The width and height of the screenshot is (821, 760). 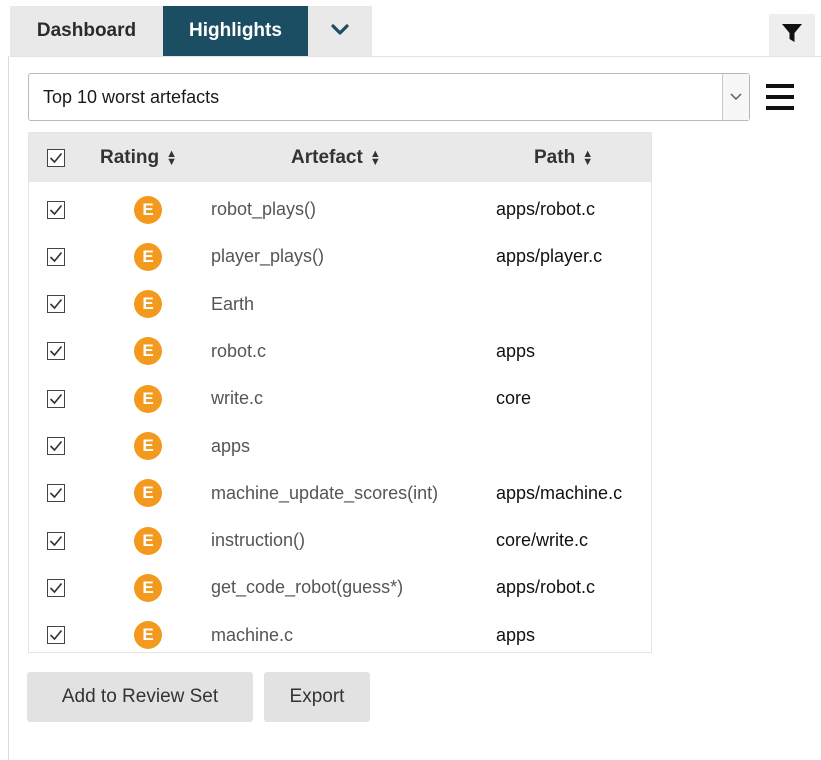 What do you see at coordinates (340, 304) in the screenshot?
I see `table-row: E Earth` at bounding box center [340, 304].